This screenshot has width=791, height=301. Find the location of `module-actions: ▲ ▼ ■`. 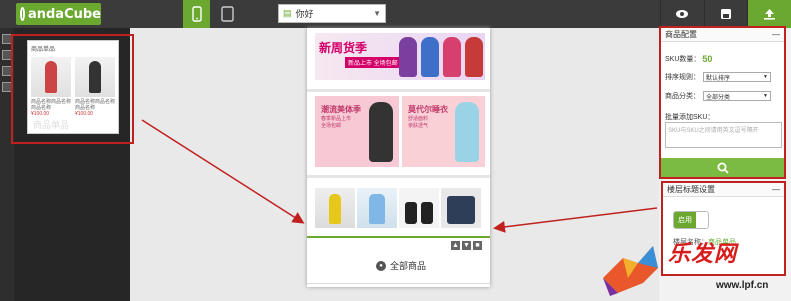

module-actions: ▲ ▼ ■ is located at coordinates (466, 245).